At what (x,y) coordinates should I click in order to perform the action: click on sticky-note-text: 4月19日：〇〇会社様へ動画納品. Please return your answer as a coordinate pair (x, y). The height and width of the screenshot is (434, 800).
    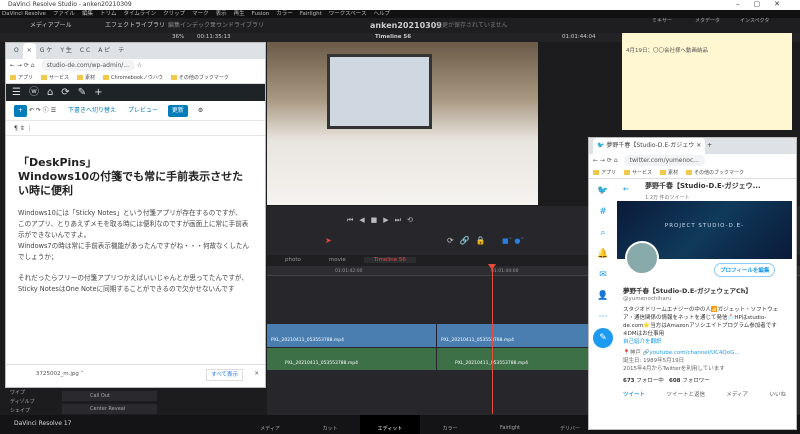
    Looking at the image, I should click on (667, 51).